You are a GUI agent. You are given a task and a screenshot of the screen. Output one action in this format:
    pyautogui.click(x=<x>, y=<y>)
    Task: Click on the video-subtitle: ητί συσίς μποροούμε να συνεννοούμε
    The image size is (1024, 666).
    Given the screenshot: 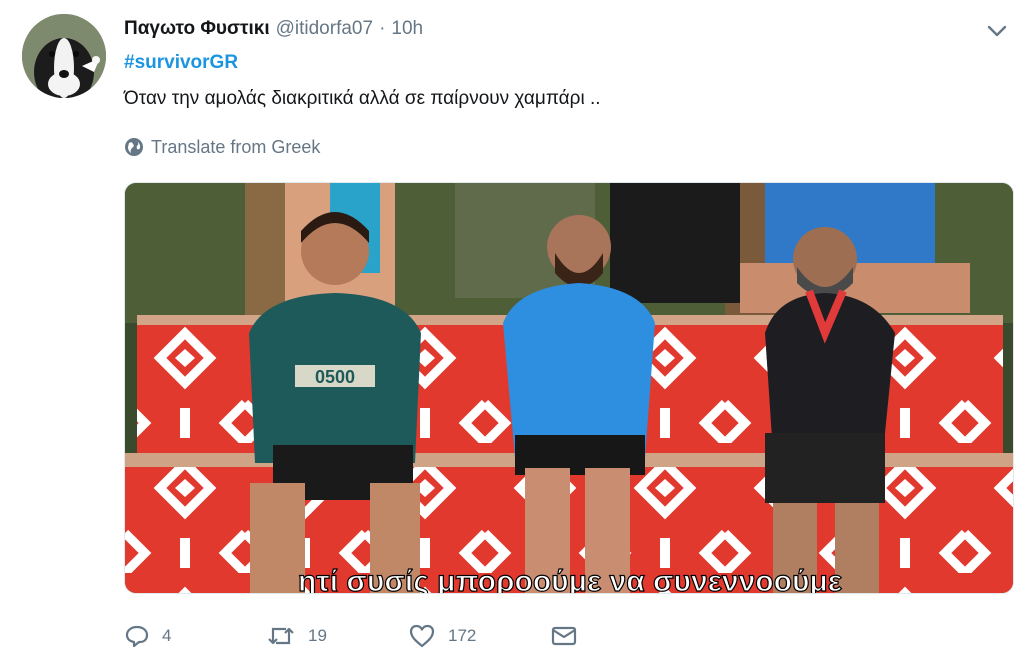 What is the action you would take?
    pyautogui.click(x=570, y=579)
    